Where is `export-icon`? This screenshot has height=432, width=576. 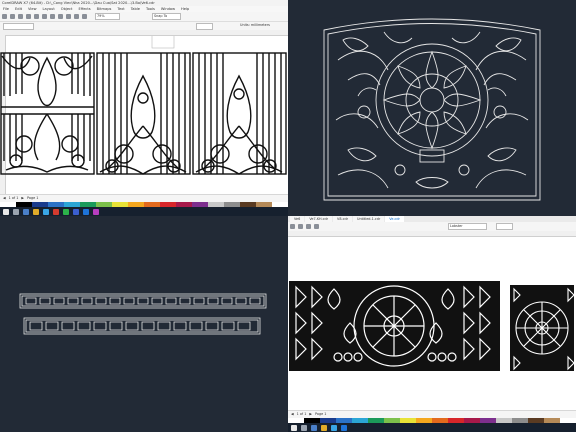 export-icon is located at coordinates (84, 16).